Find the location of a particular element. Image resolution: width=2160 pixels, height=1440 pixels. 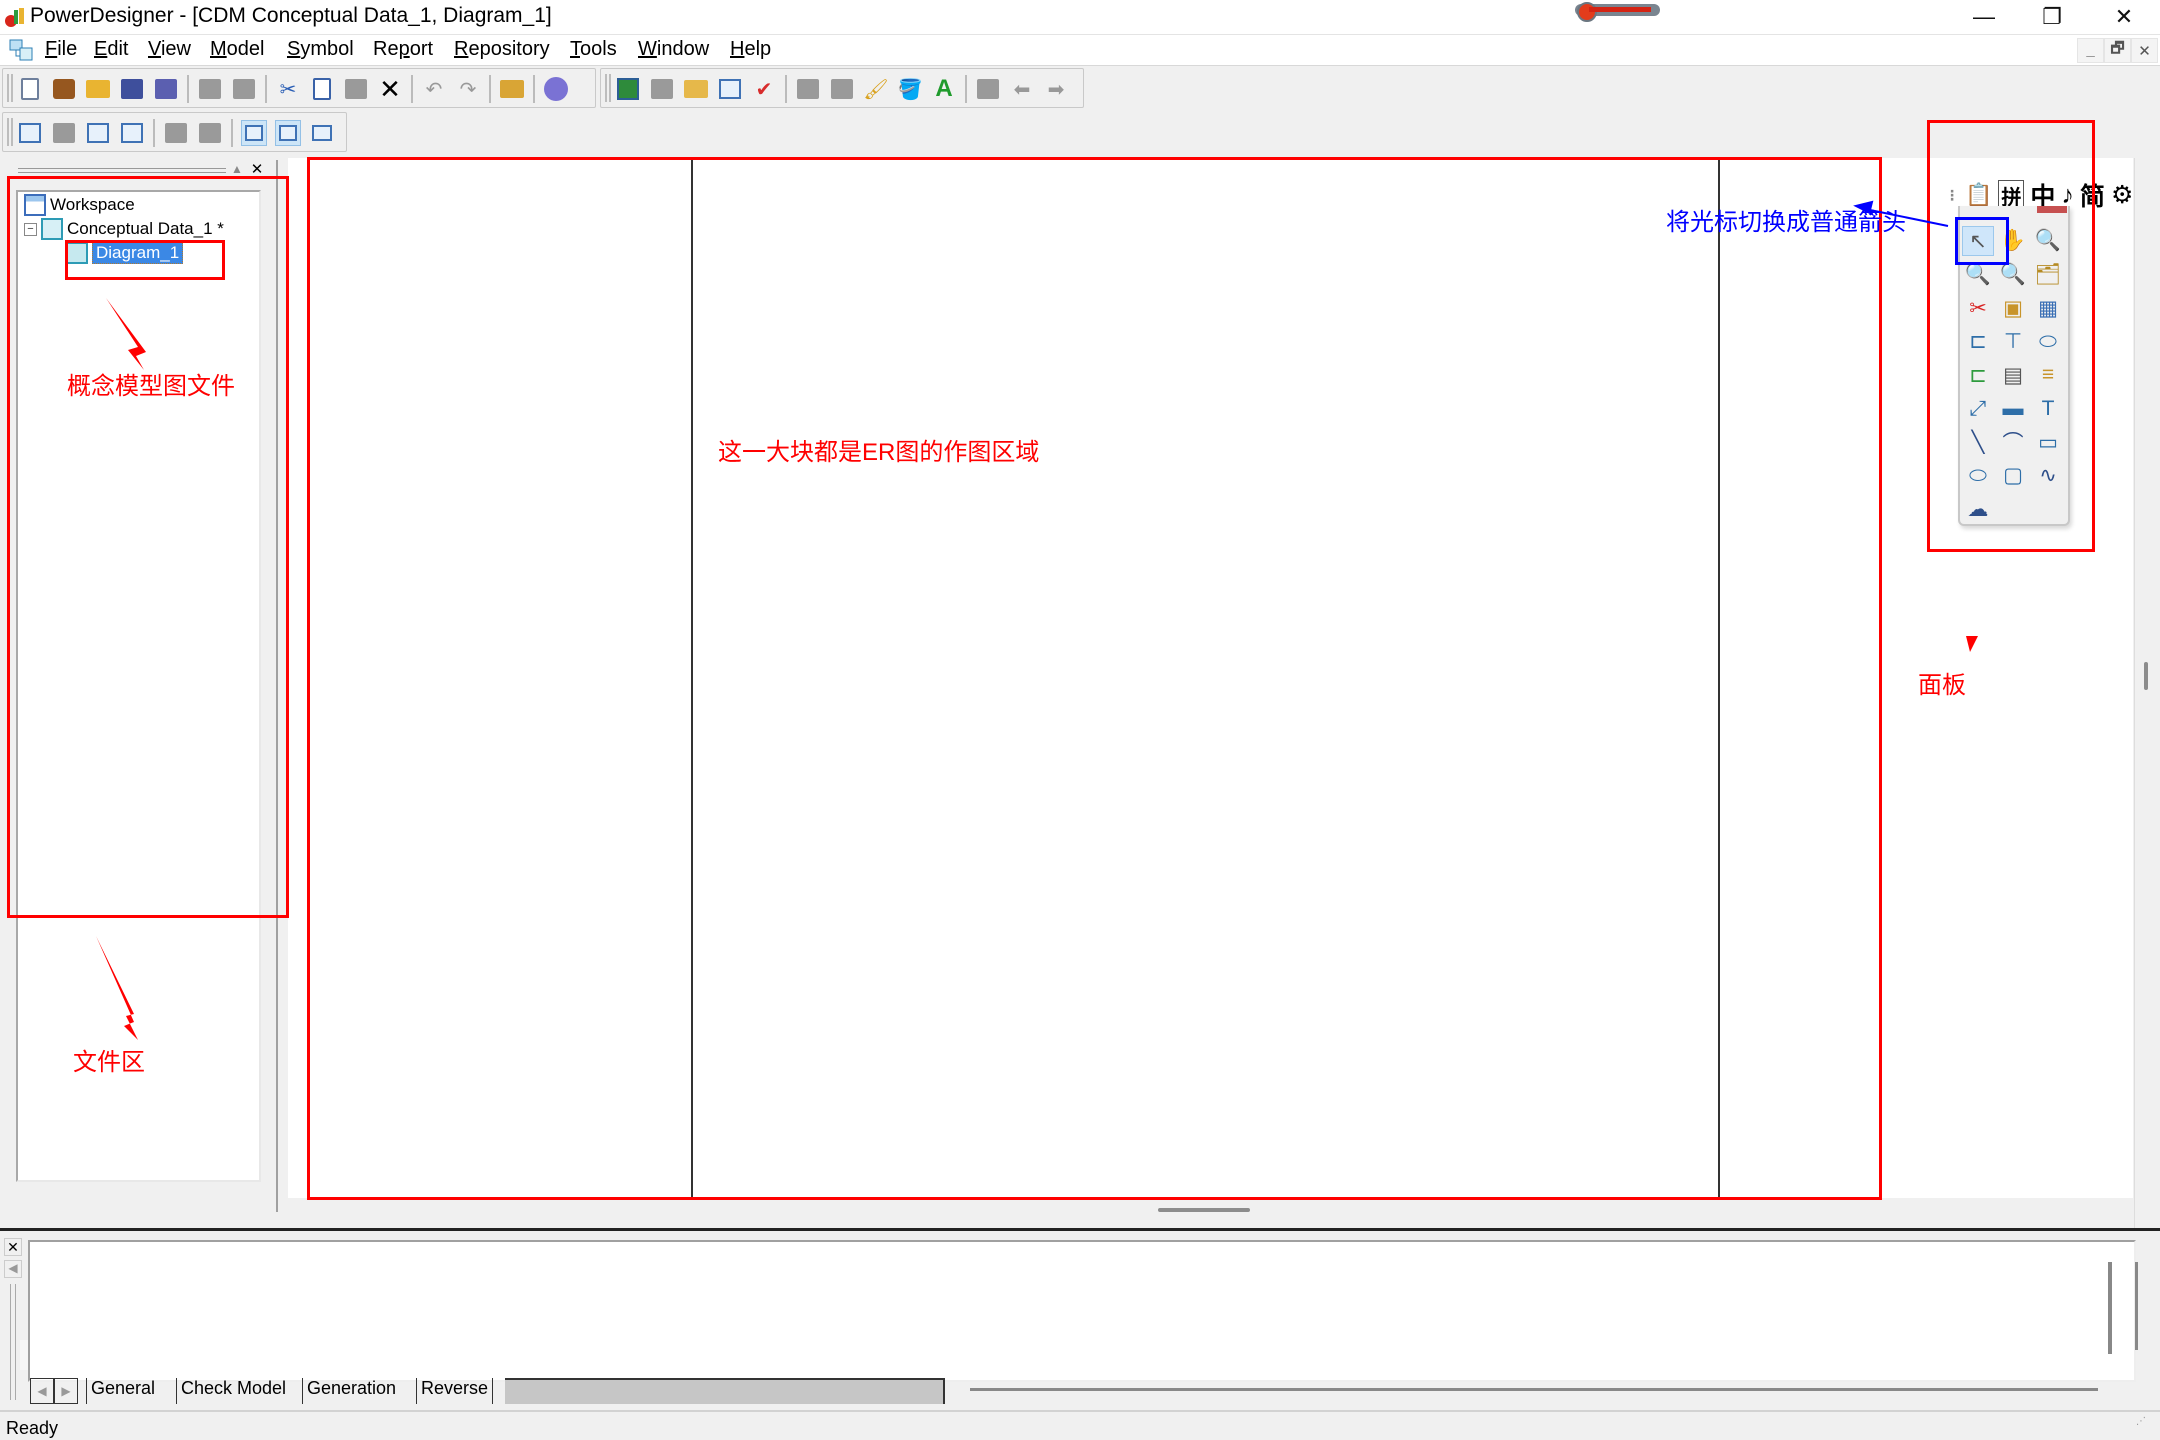

diagram-toolbar: ✔ 🖌 🪣 A ⬅ ➡ is located at coordinates (842, 88).